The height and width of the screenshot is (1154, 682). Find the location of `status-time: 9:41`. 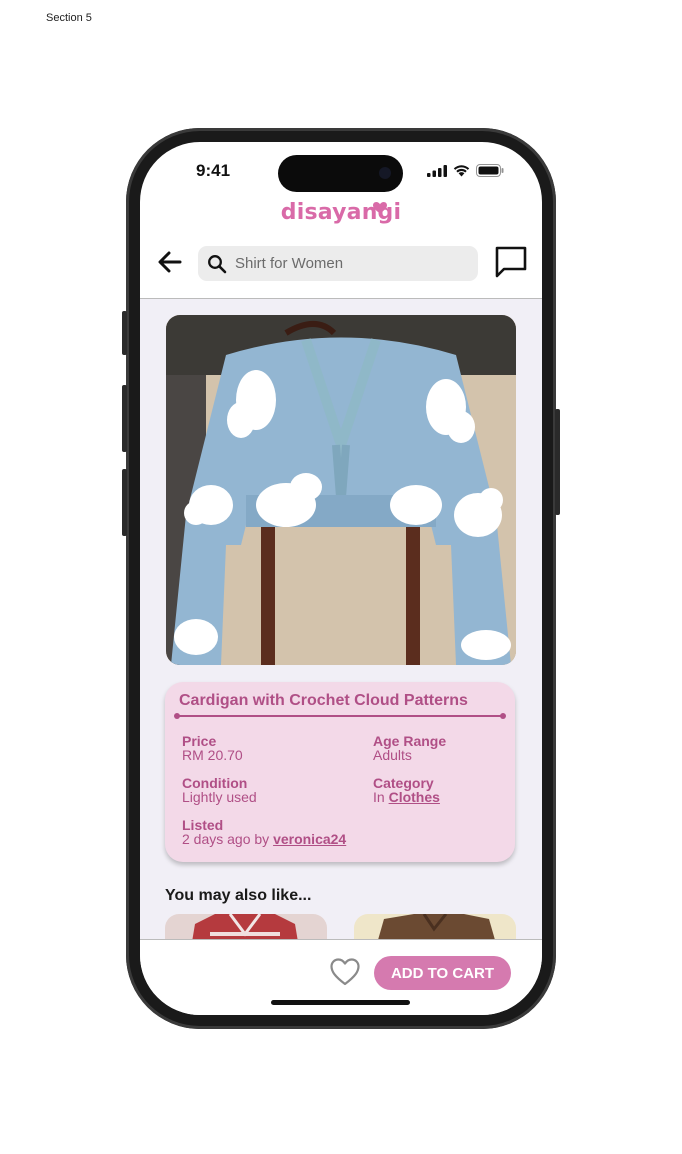

status-time: 9:41 is located at coordinates (213, 170).